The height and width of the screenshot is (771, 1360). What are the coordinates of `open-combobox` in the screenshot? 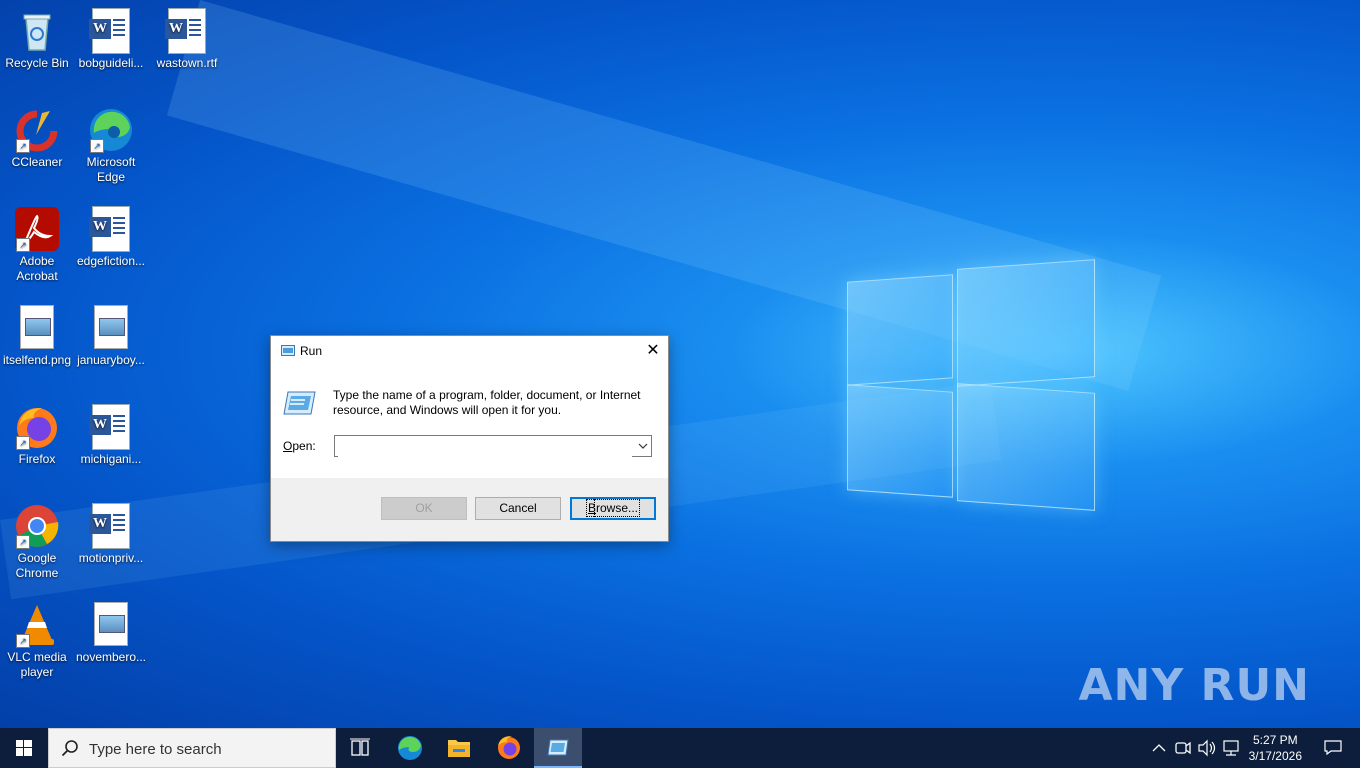 It's located at (493, 446).